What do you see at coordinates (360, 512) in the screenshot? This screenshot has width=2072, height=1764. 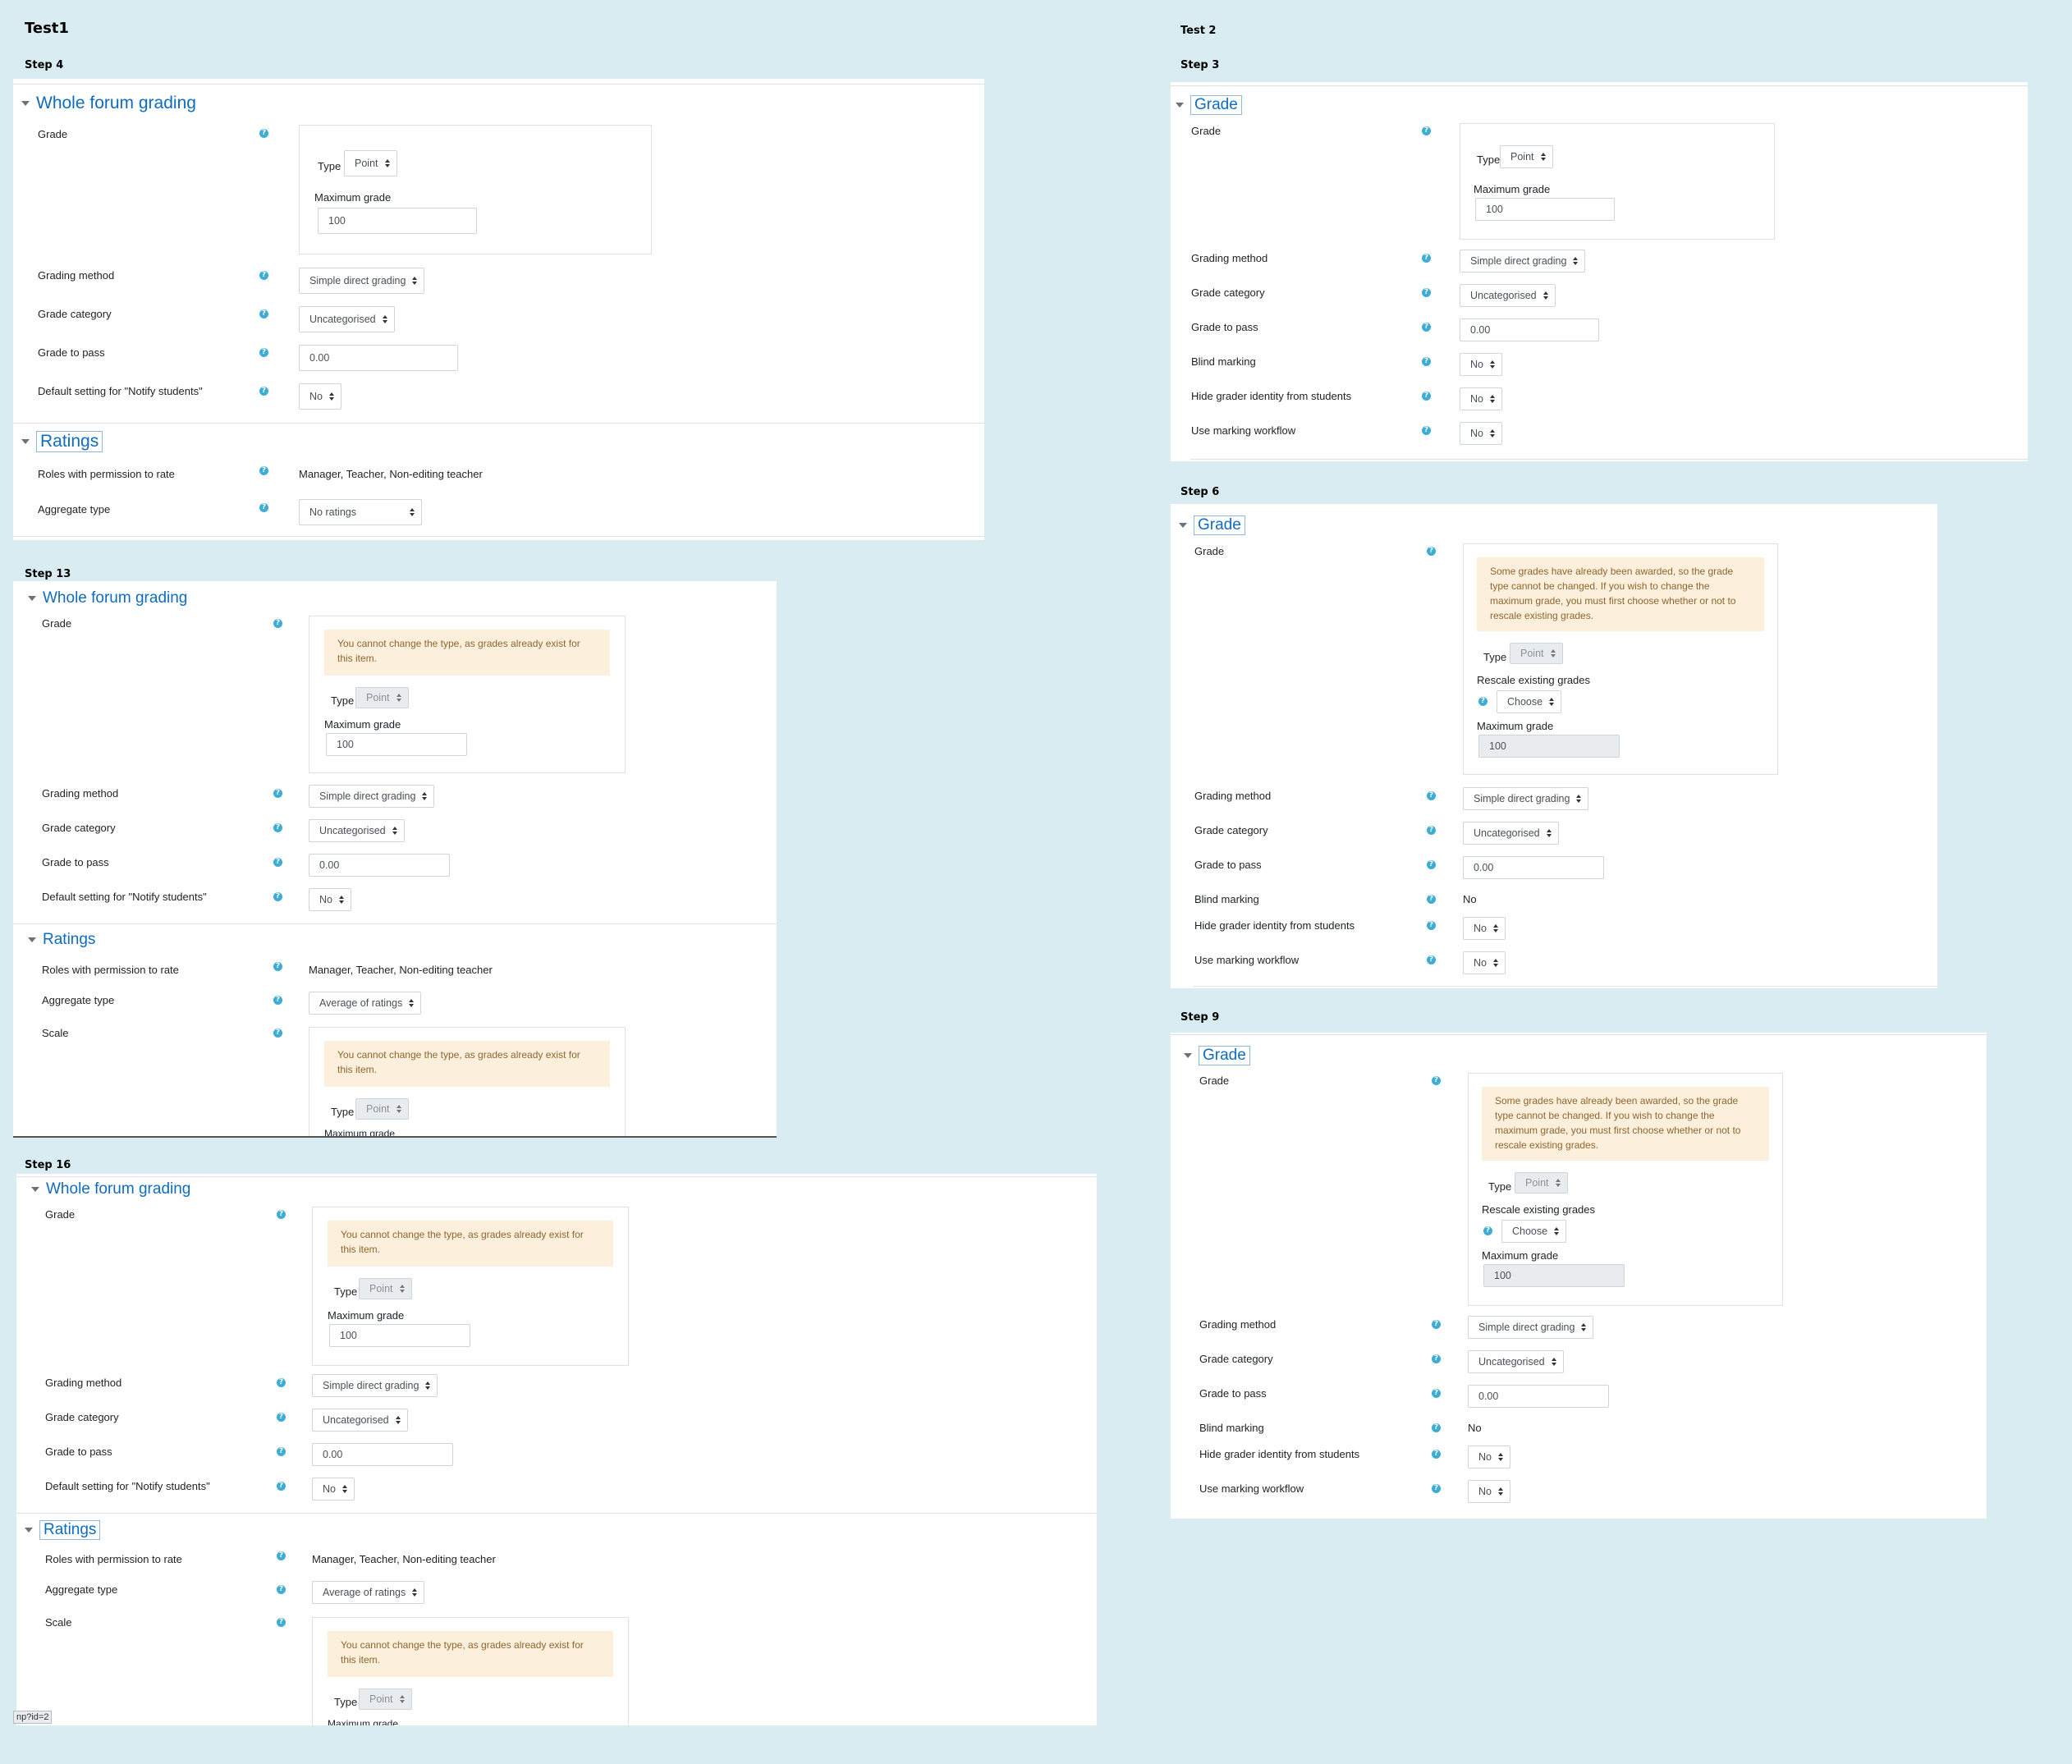 I see `aggregate-type-select: No ratings` at bounding box center [360, 512].